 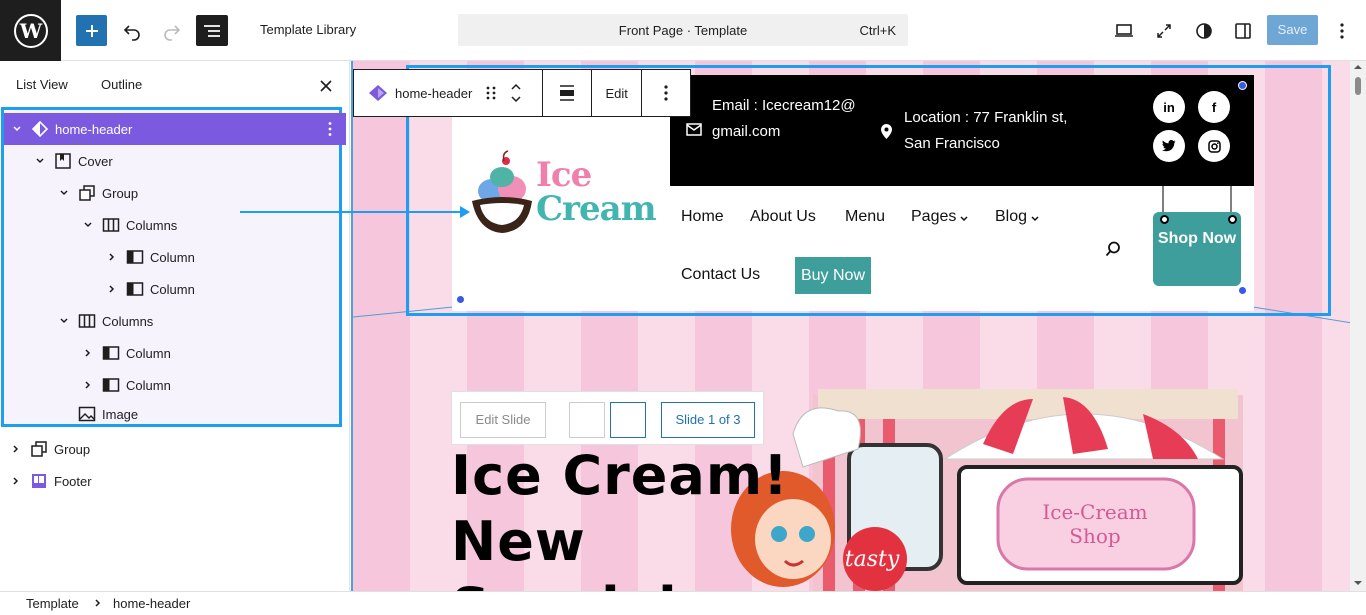 What do you see at coordinates (172, 30) in the screenshot?
I see `redo-button` at bounding box center [172, 30].